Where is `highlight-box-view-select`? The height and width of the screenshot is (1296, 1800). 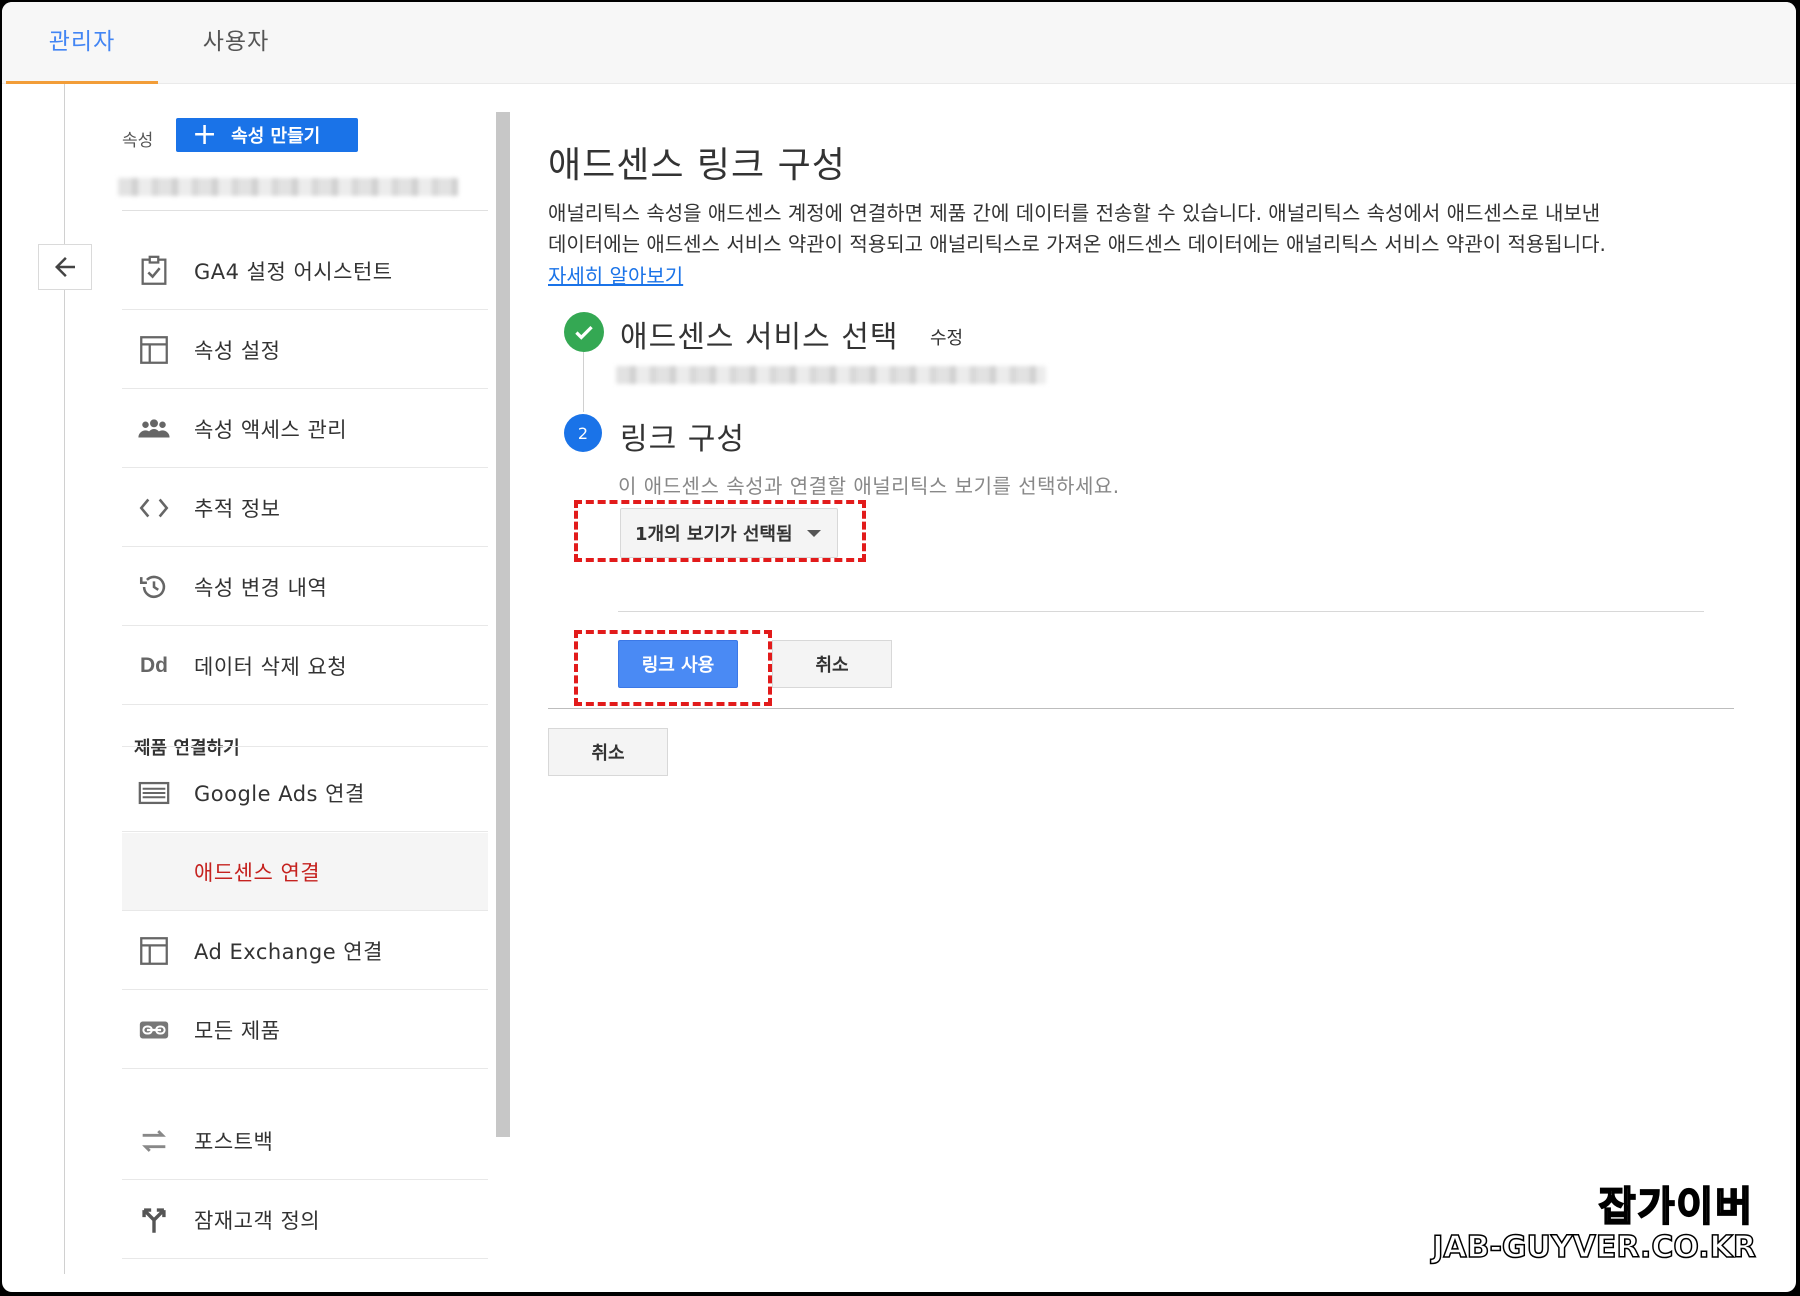 highlight-box-view-select is located at coordinates (720, 531).